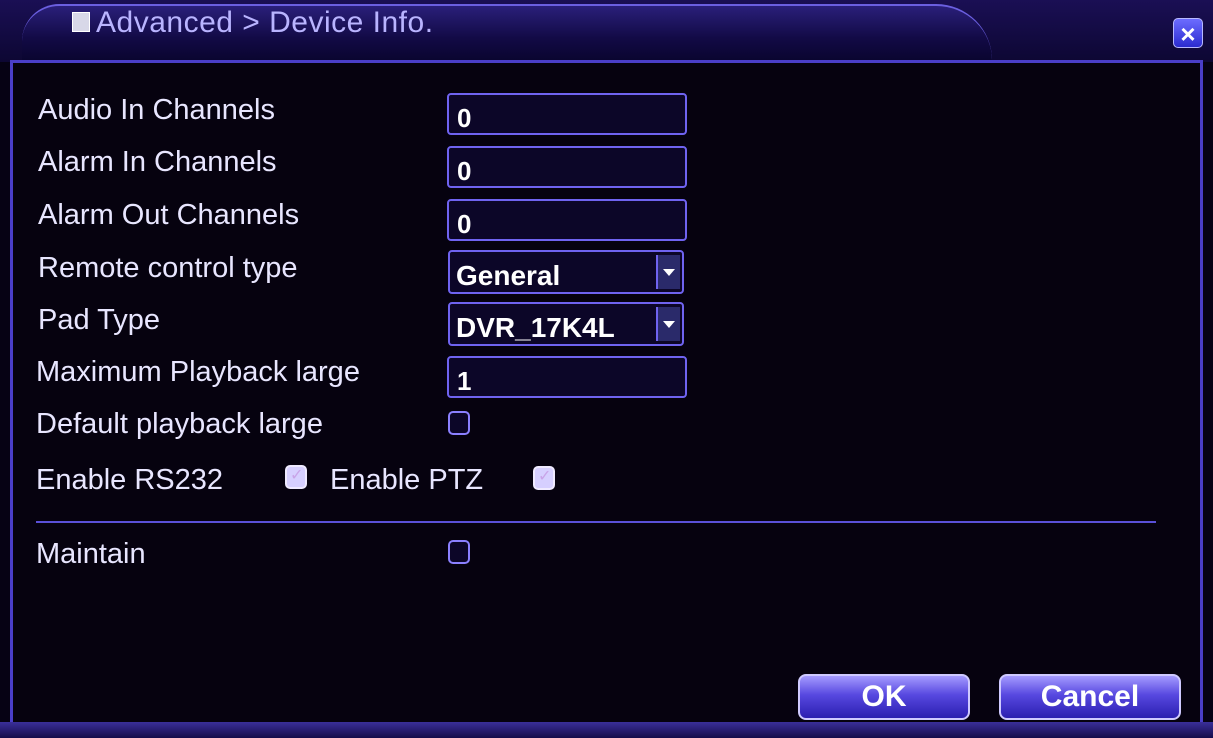  What do you see at coordinates (459, 423) in the screenshot?
I see `default-playback-checkbox` at bounding box center [459, 423].